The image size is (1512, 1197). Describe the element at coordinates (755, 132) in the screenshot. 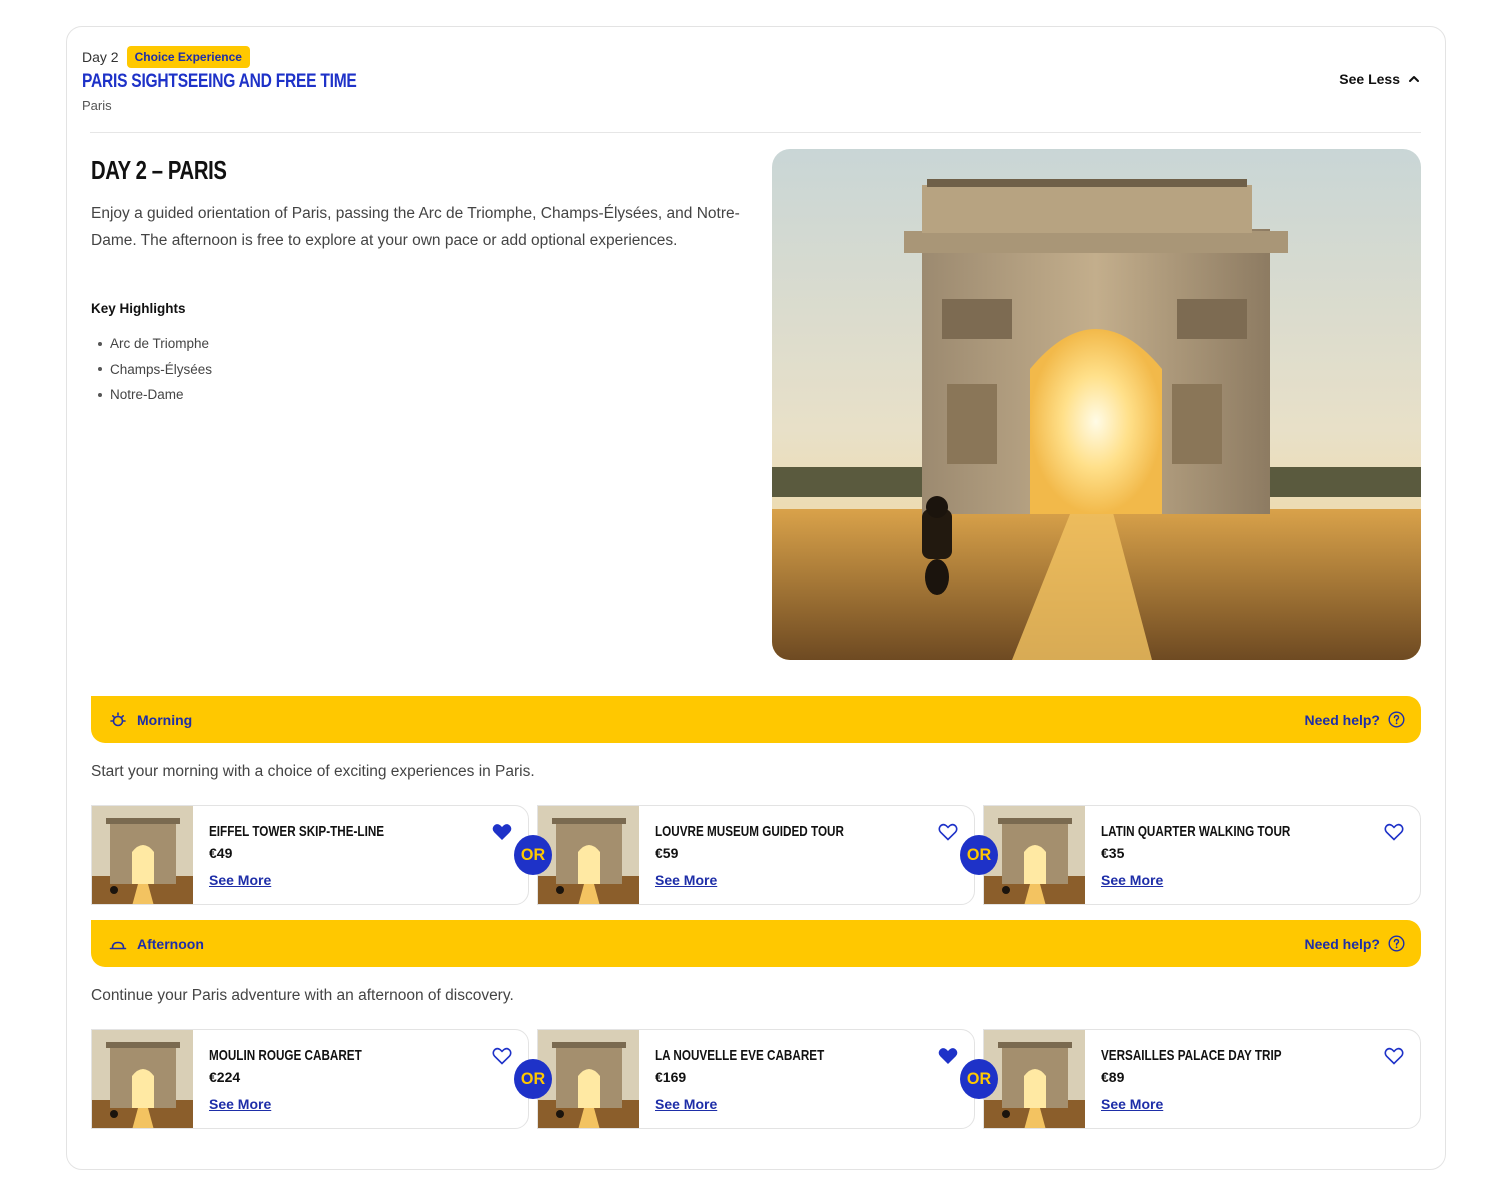

I see `header-divider` at that location.